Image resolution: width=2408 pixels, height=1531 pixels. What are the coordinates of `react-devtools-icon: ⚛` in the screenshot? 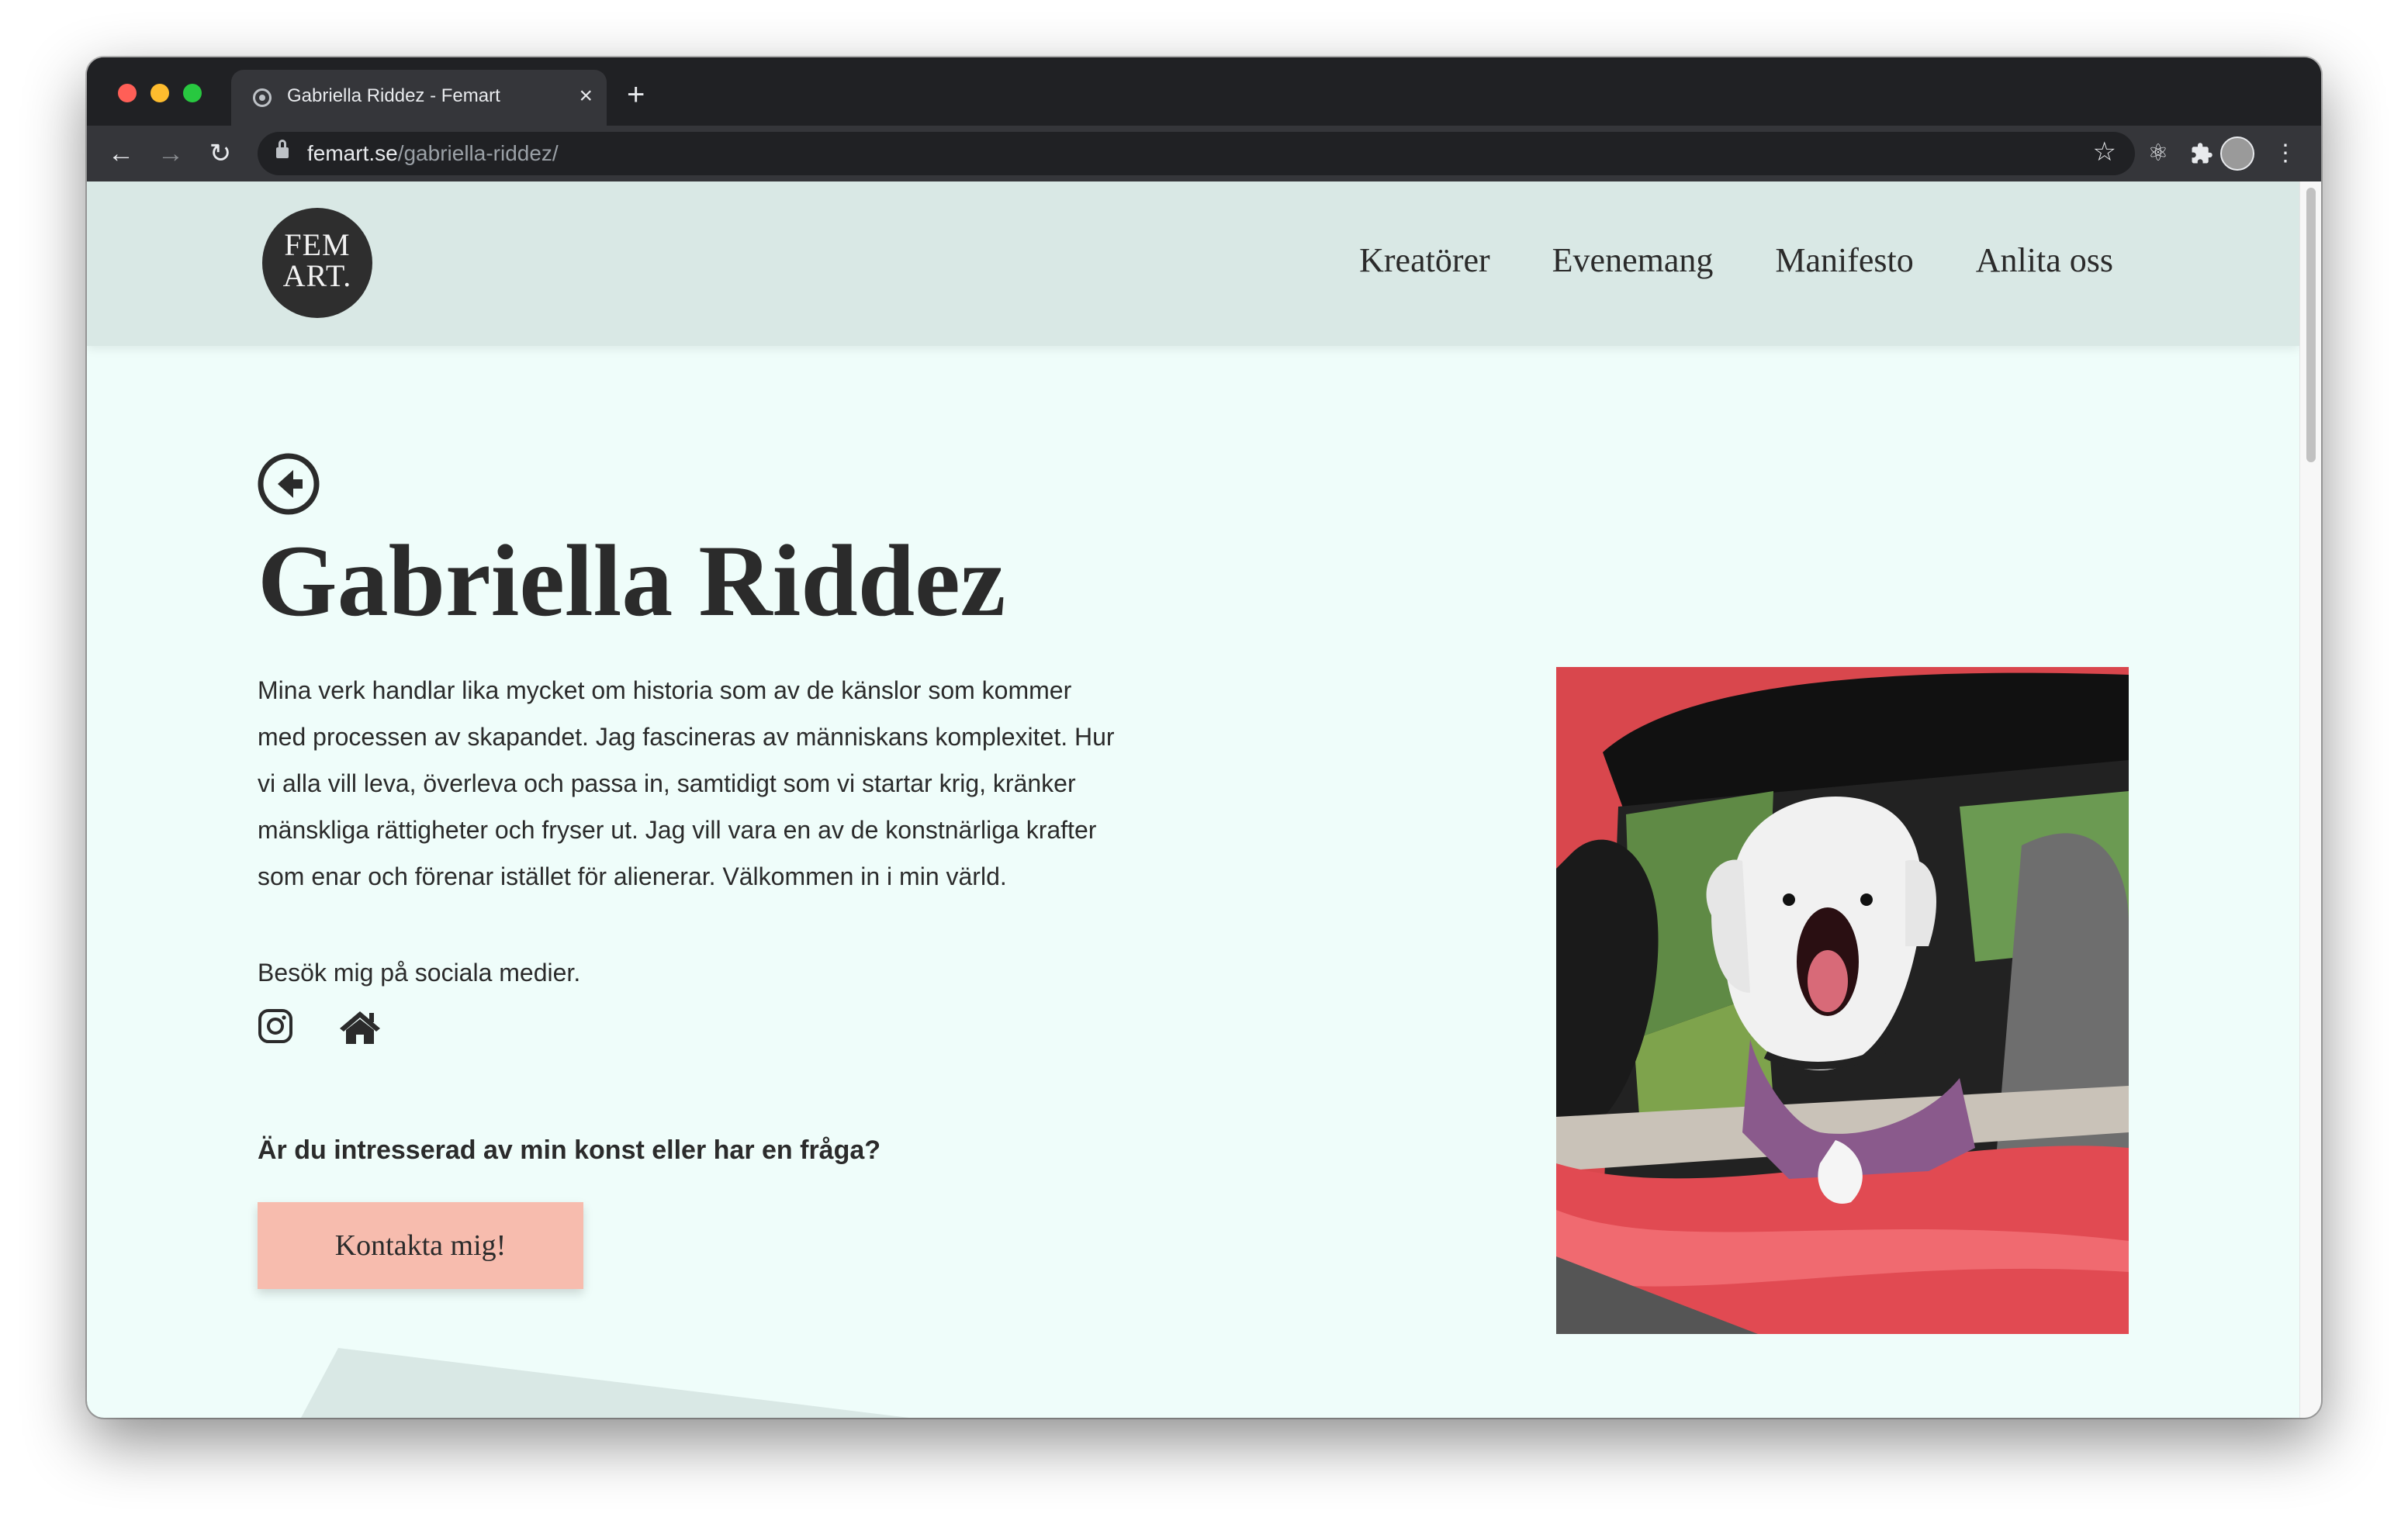 It's located at (2158, 153).